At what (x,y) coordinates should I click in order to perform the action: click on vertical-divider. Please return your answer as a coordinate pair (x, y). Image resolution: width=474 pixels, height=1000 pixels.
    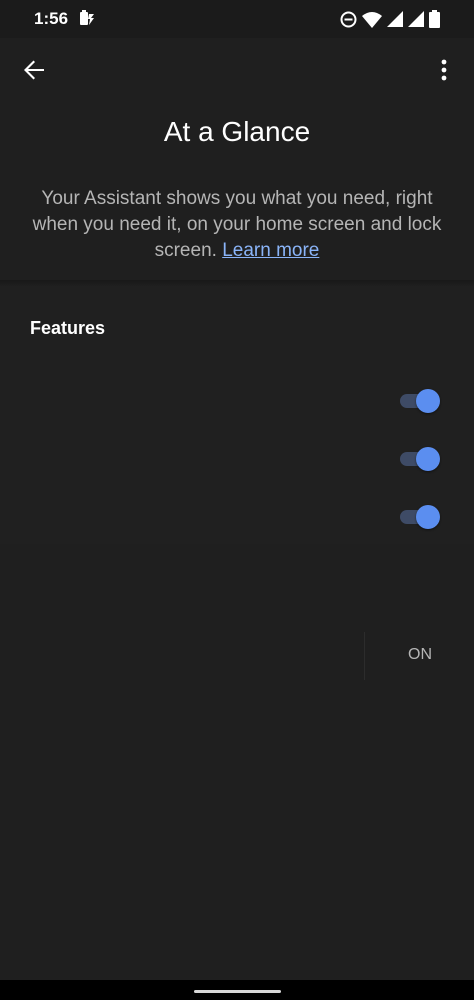
    Looking at the image, I should click on (364, 656).